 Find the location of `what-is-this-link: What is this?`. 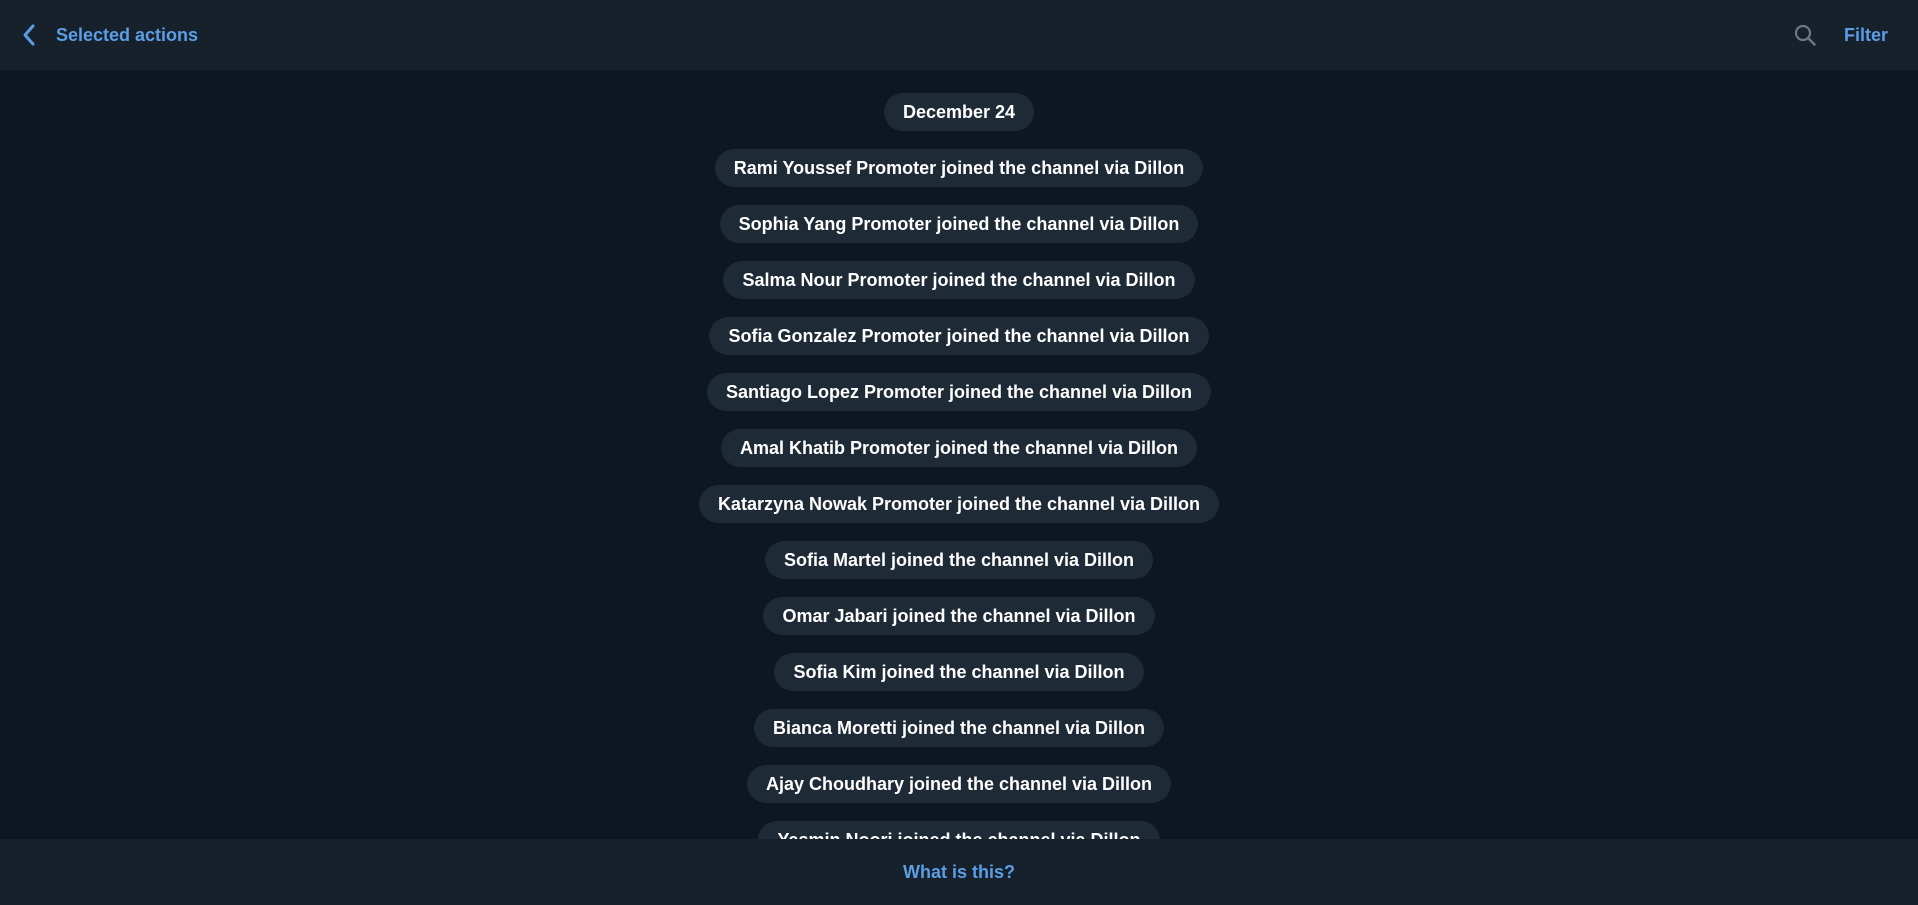

what-is-this-link: What is this? is located at coordinates (959, 872).